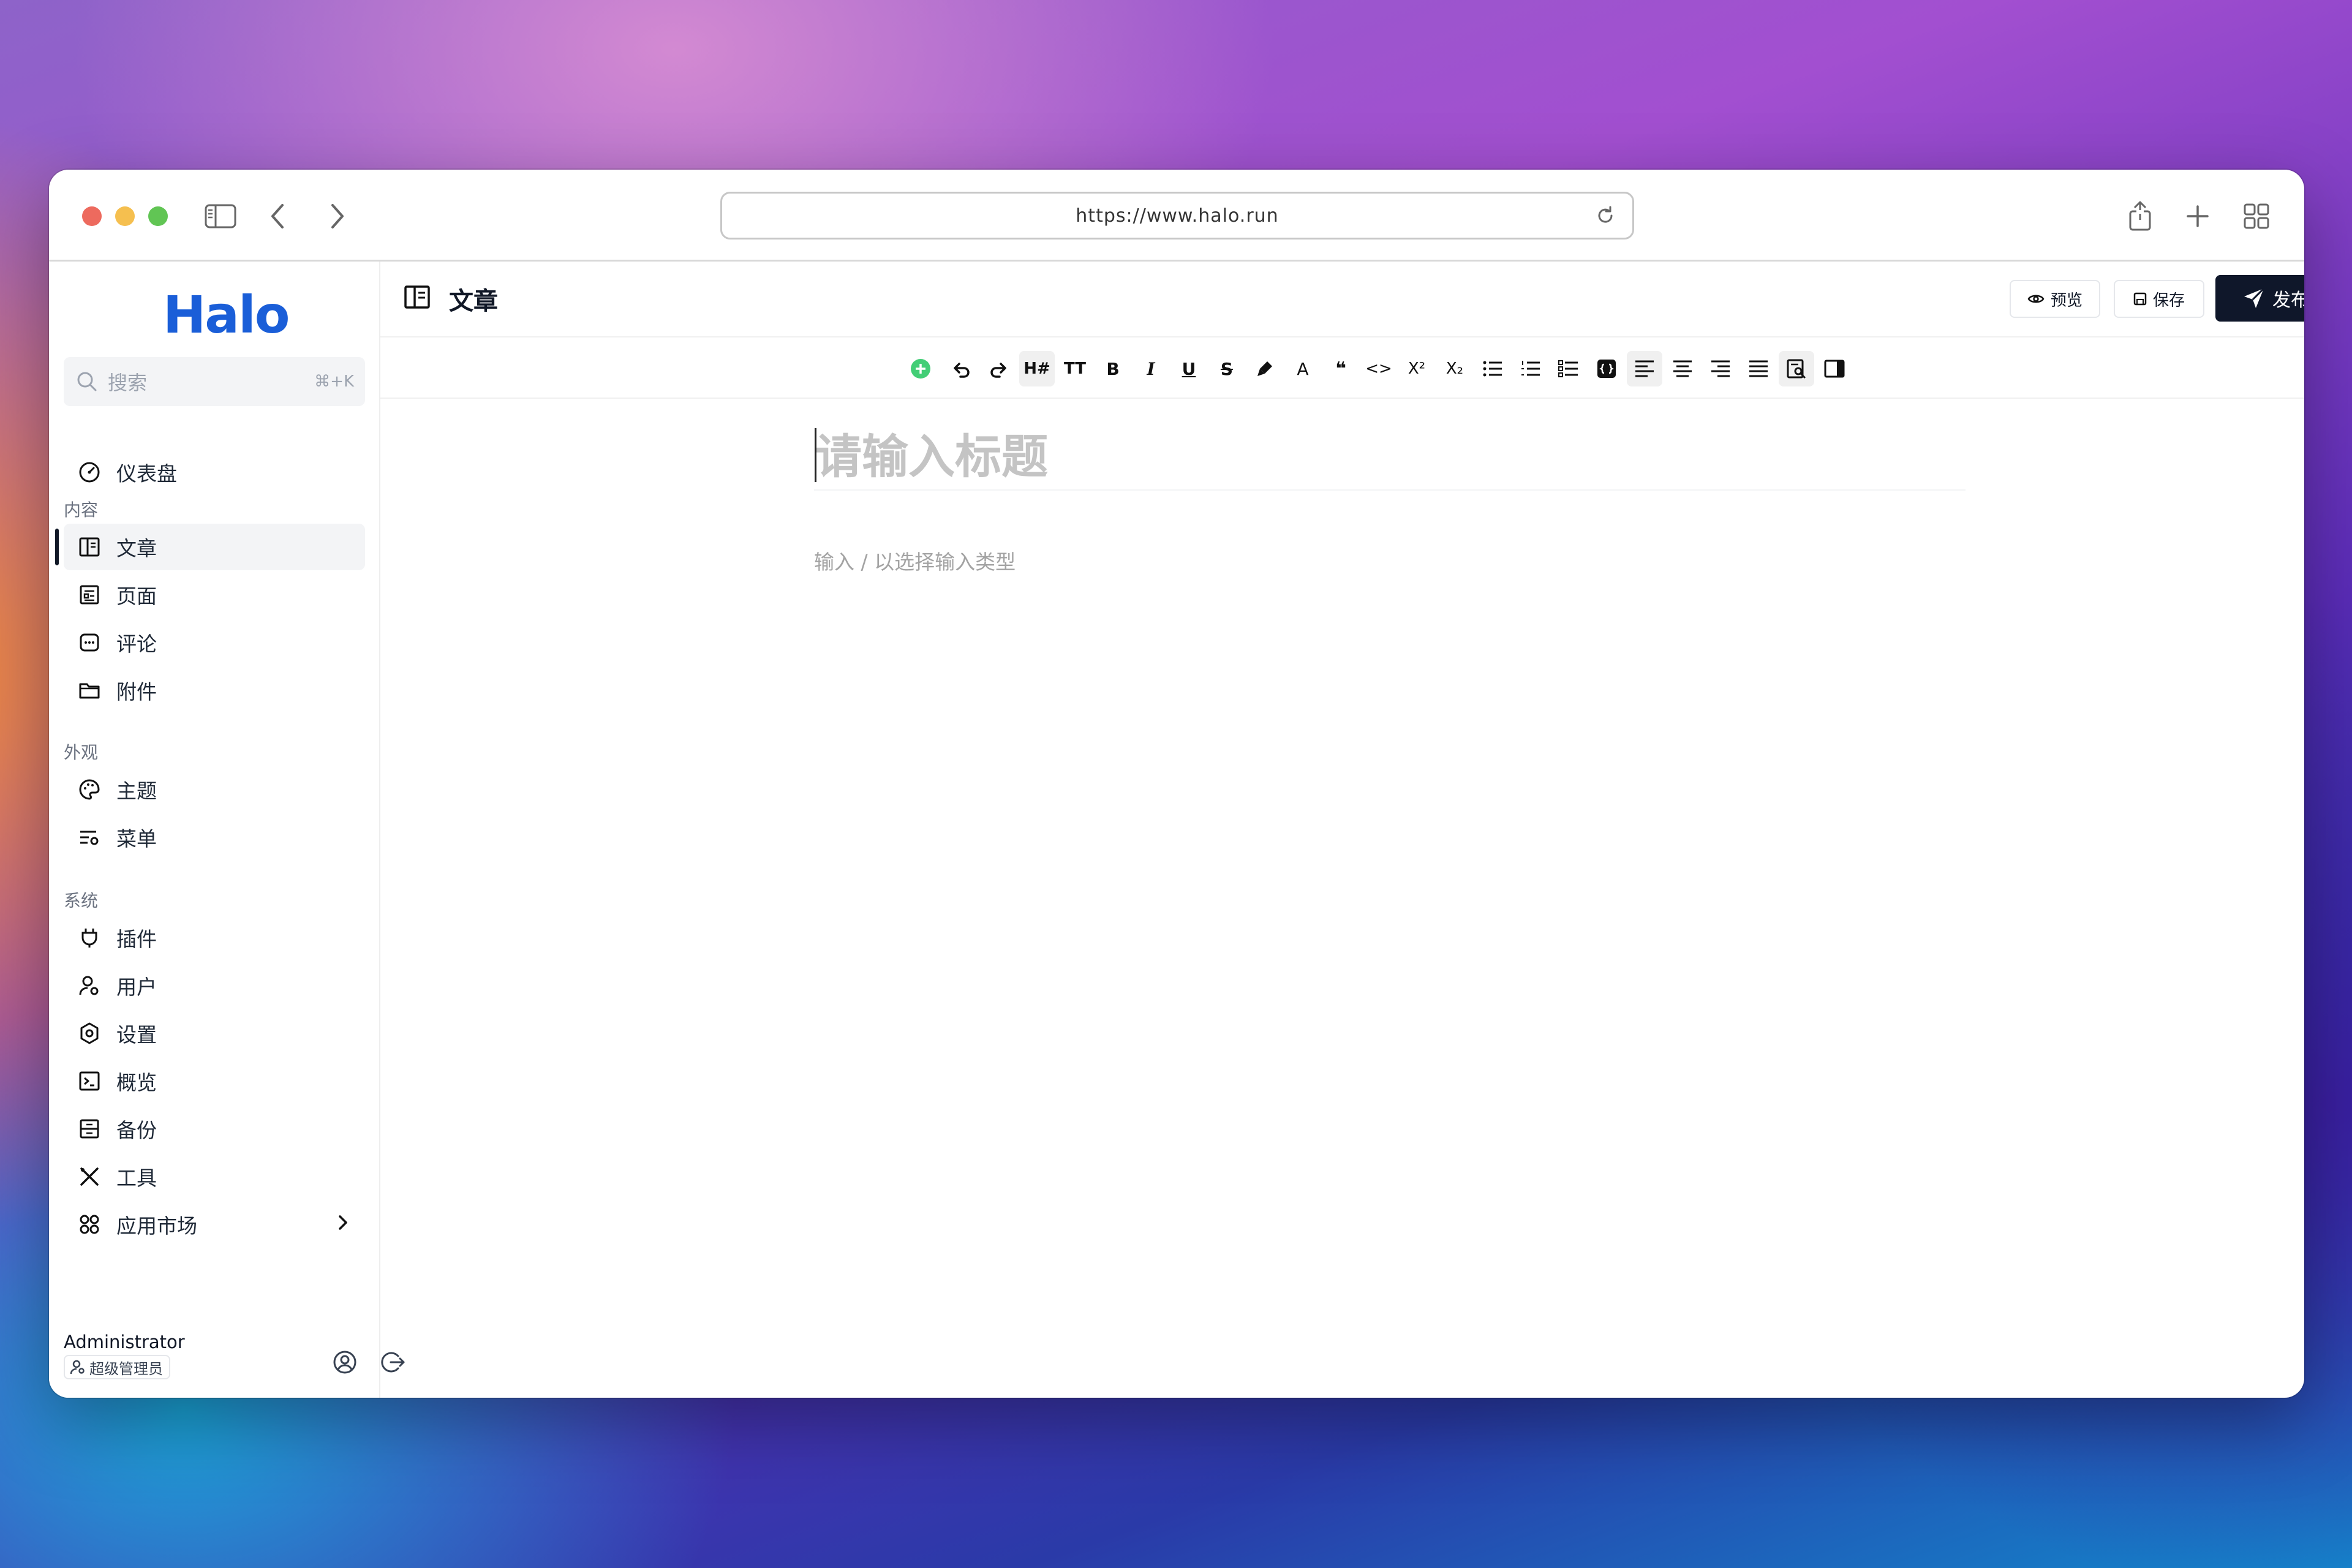  I want to click on send-icon, so click(2254, 299).